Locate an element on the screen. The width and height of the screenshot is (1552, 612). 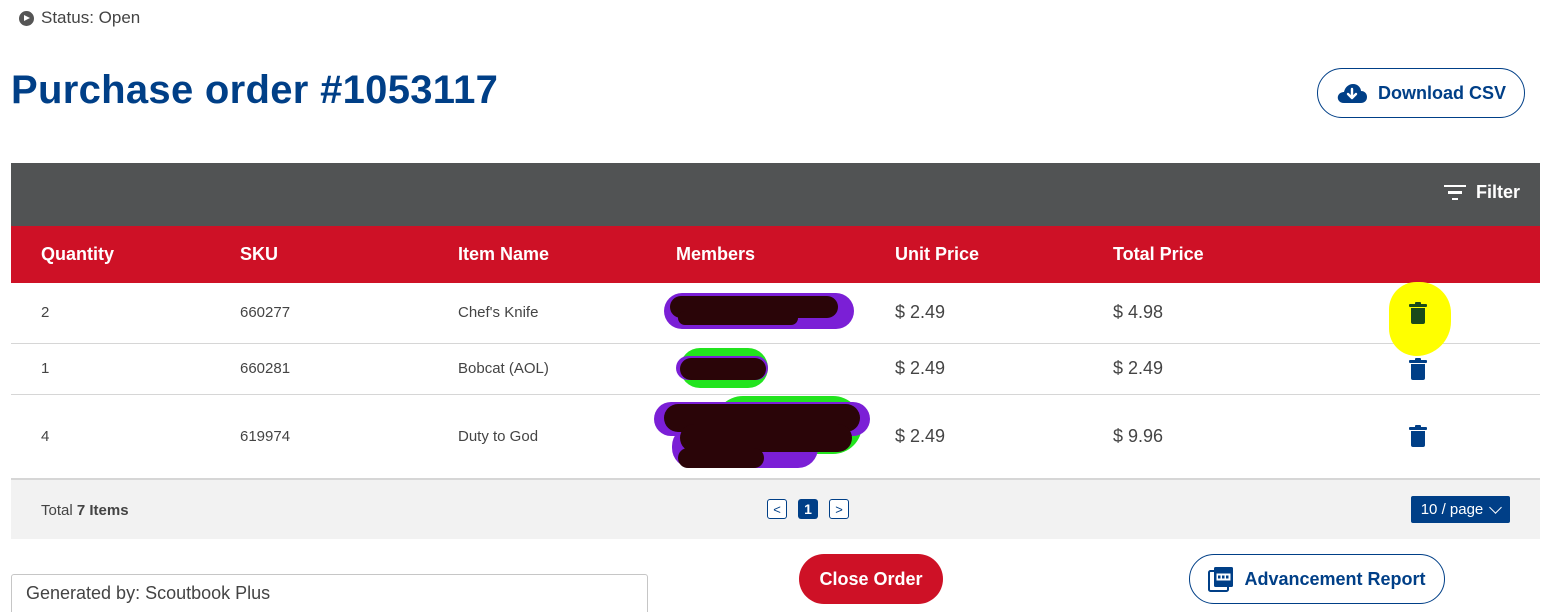
order-status: Status: Open is located at coordinates (79, 18).